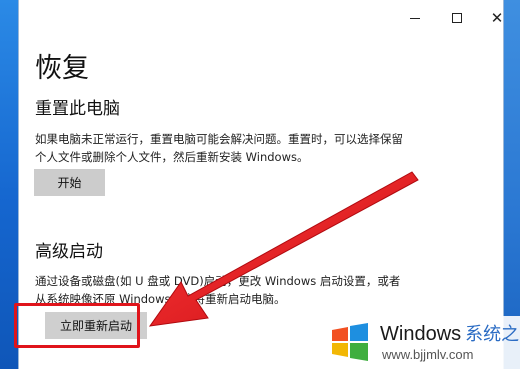  I want to click on watermark-brand: Windows系统之家, so click(450, 333).